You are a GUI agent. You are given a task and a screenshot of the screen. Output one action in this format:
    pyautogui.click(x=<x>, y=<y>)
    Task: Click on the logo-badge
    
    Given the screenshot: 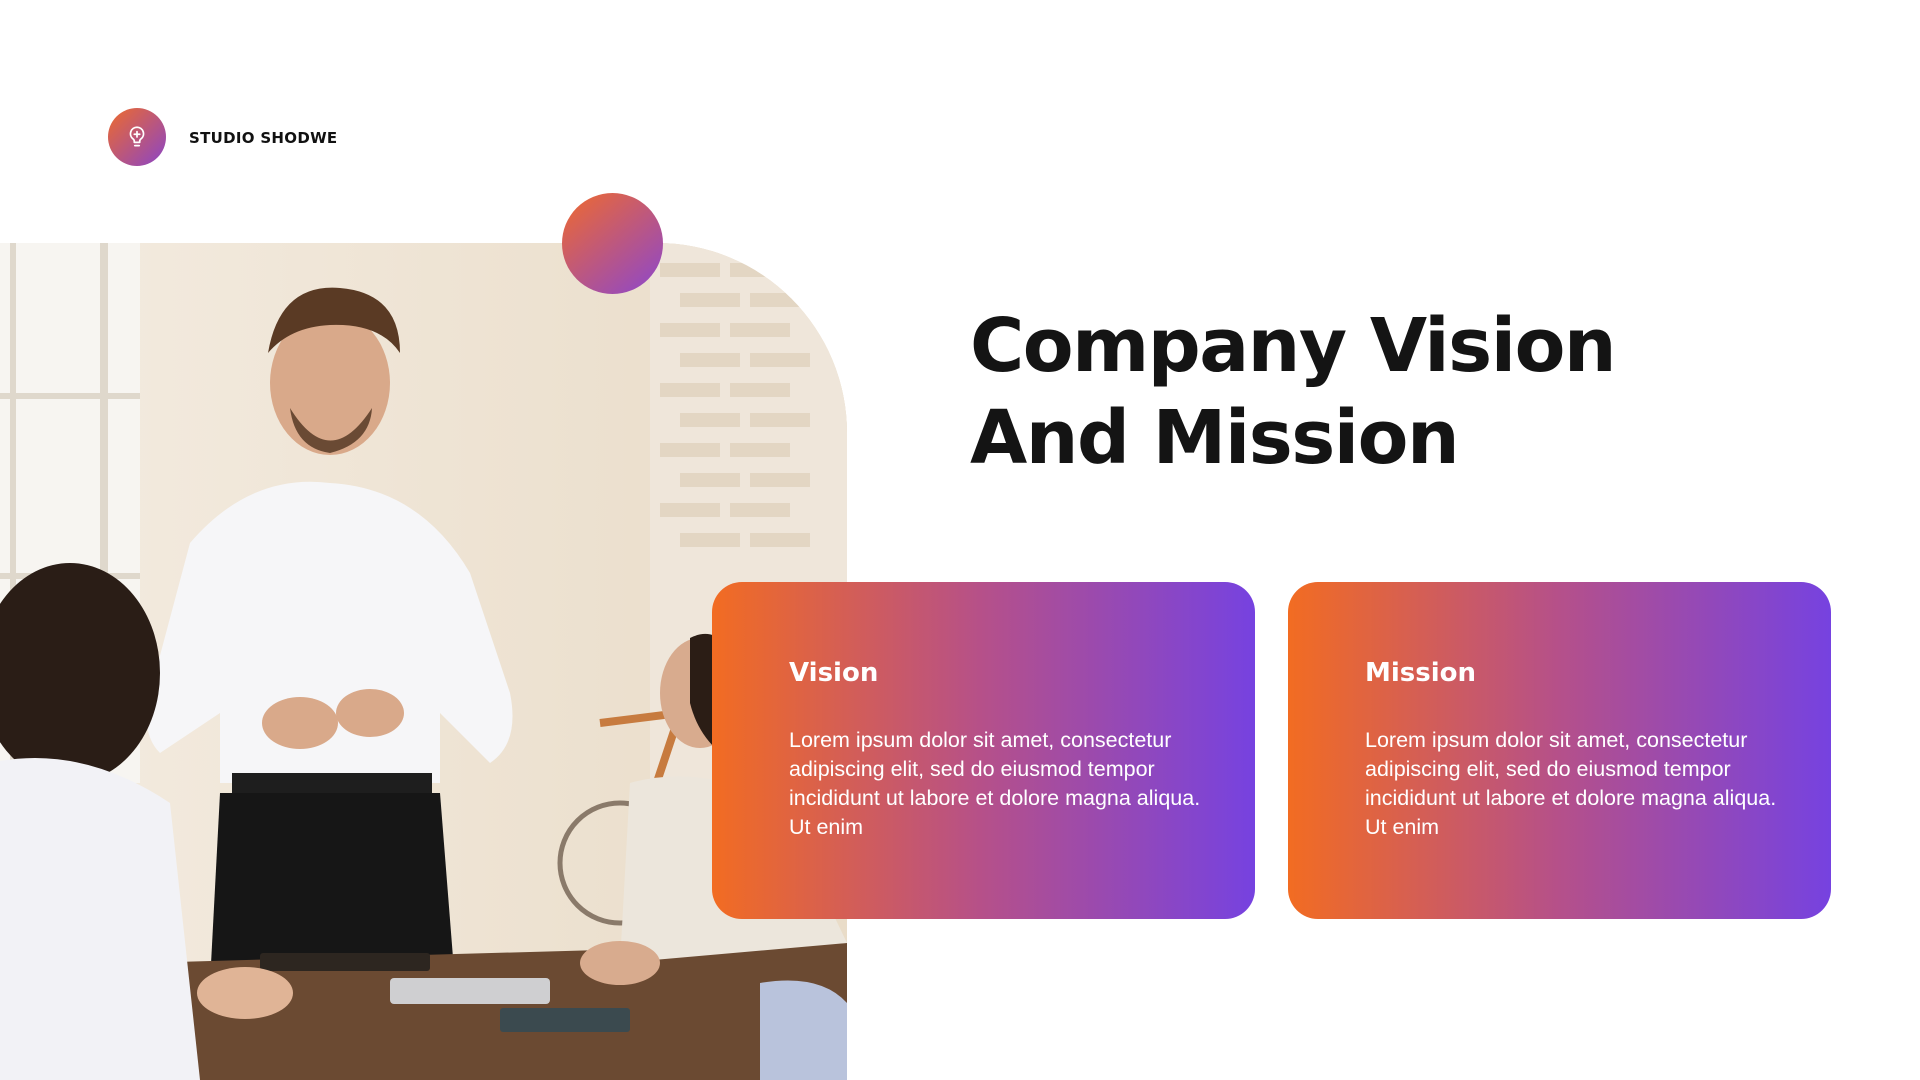 What is the action you would take?
    pyautogui.click(x=137, y=137)
    